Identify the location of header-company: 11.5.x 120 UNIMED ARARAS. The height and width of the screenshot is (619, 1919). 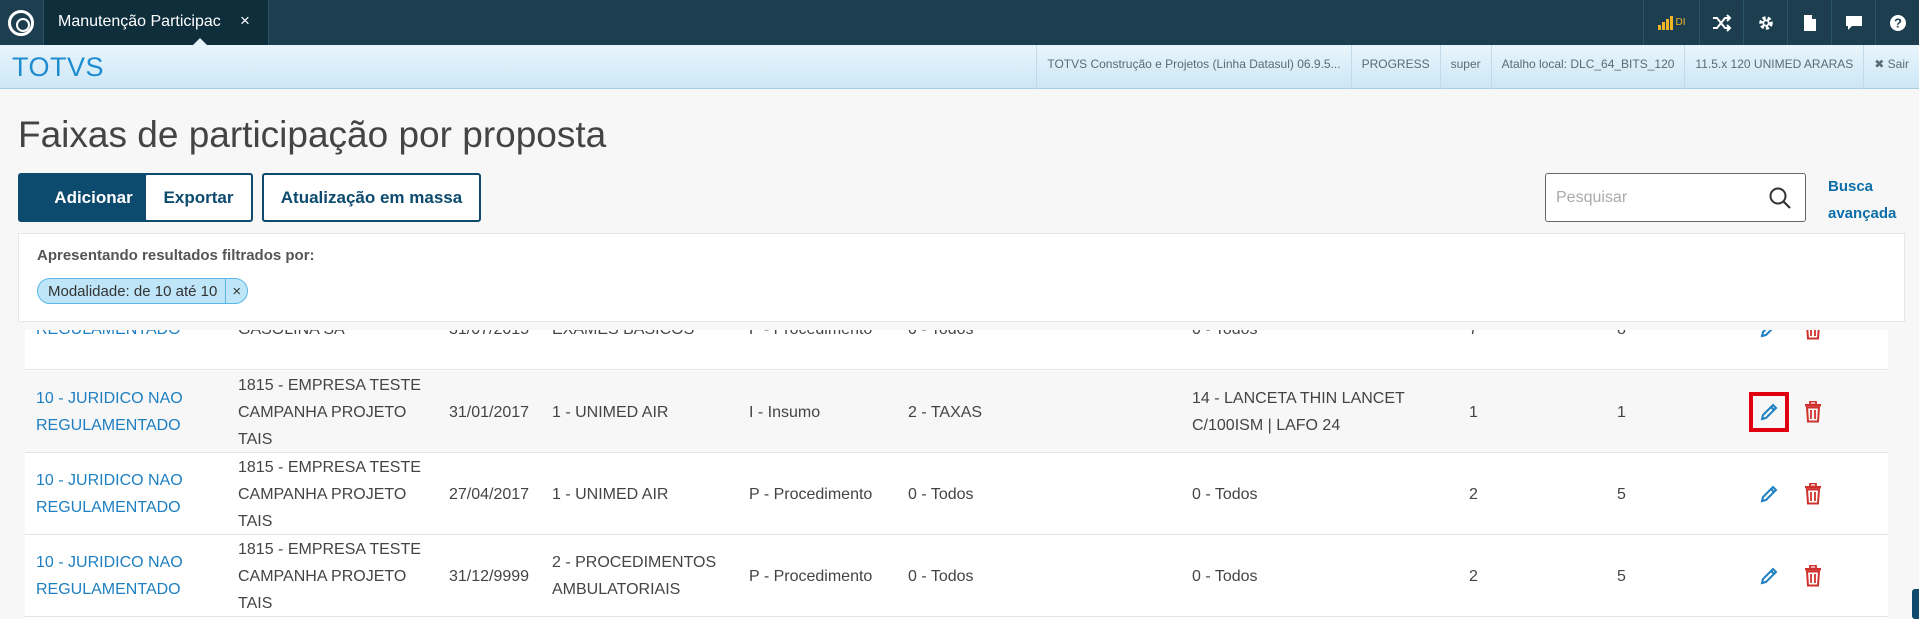
(1773, 67).